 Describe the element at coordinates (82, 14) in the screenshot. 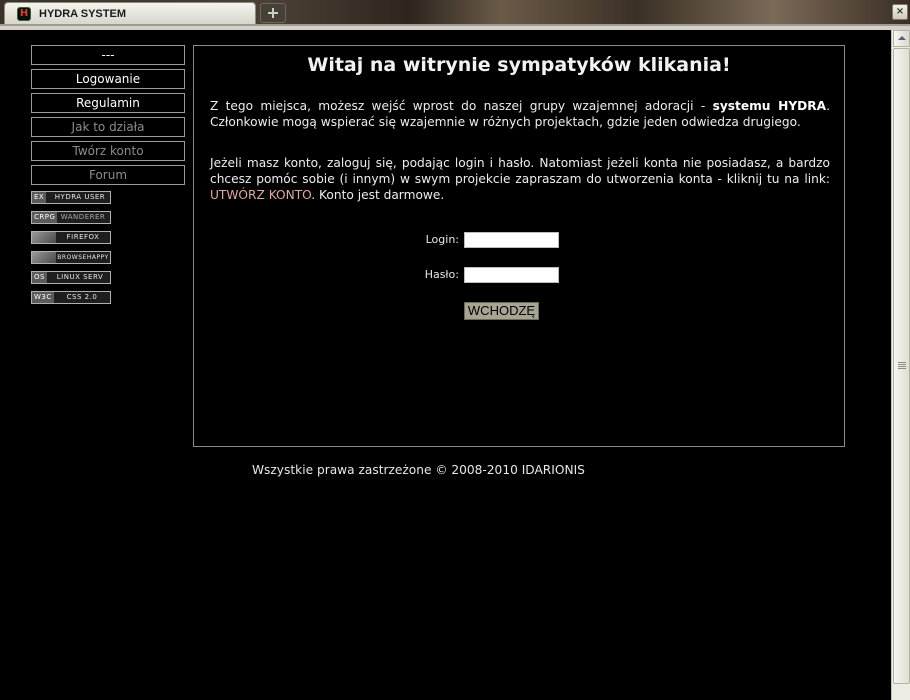

I see `tab-title: HYDRA SYSTEM` at that location.